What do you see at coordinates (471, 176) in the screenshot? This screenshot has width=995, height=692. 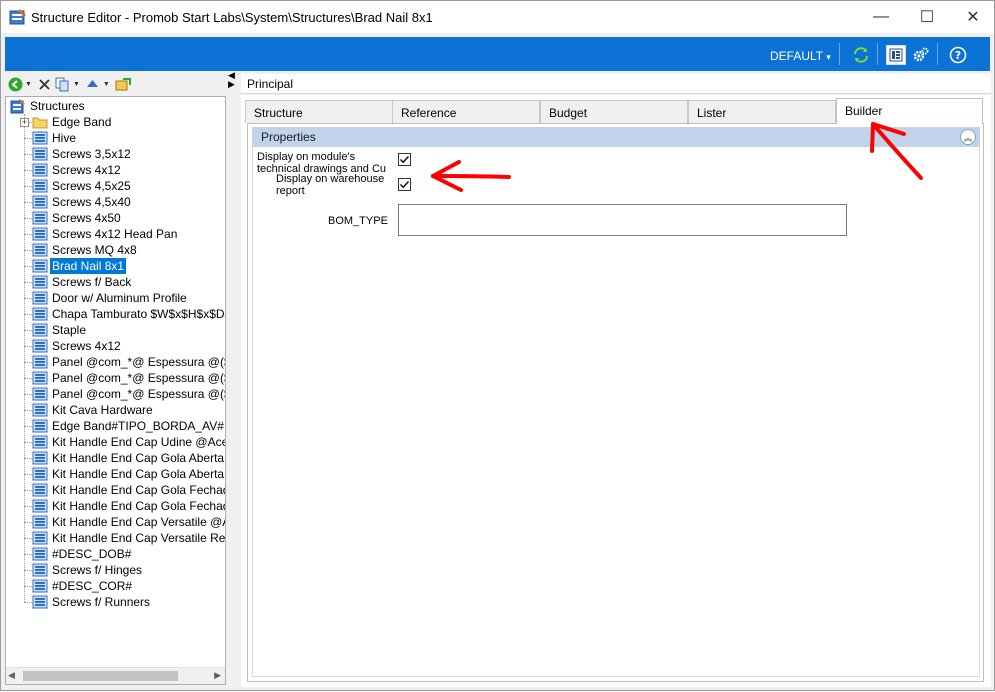 I see `arrow-to-checkbox` at bounding box center [471, 176].